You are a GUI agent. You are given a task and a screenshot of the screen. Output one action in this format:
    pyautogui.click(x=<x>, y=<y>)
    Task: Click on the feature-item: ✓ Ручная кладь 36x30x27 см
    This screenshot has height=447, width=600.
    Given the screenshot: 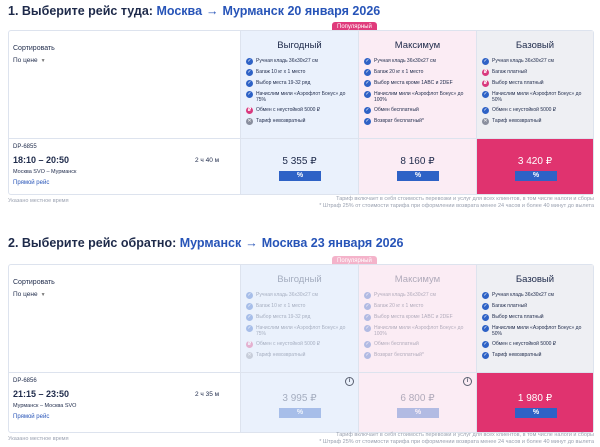 What is the action you would take?
    pyautogui.click(x=418, y=61)
    